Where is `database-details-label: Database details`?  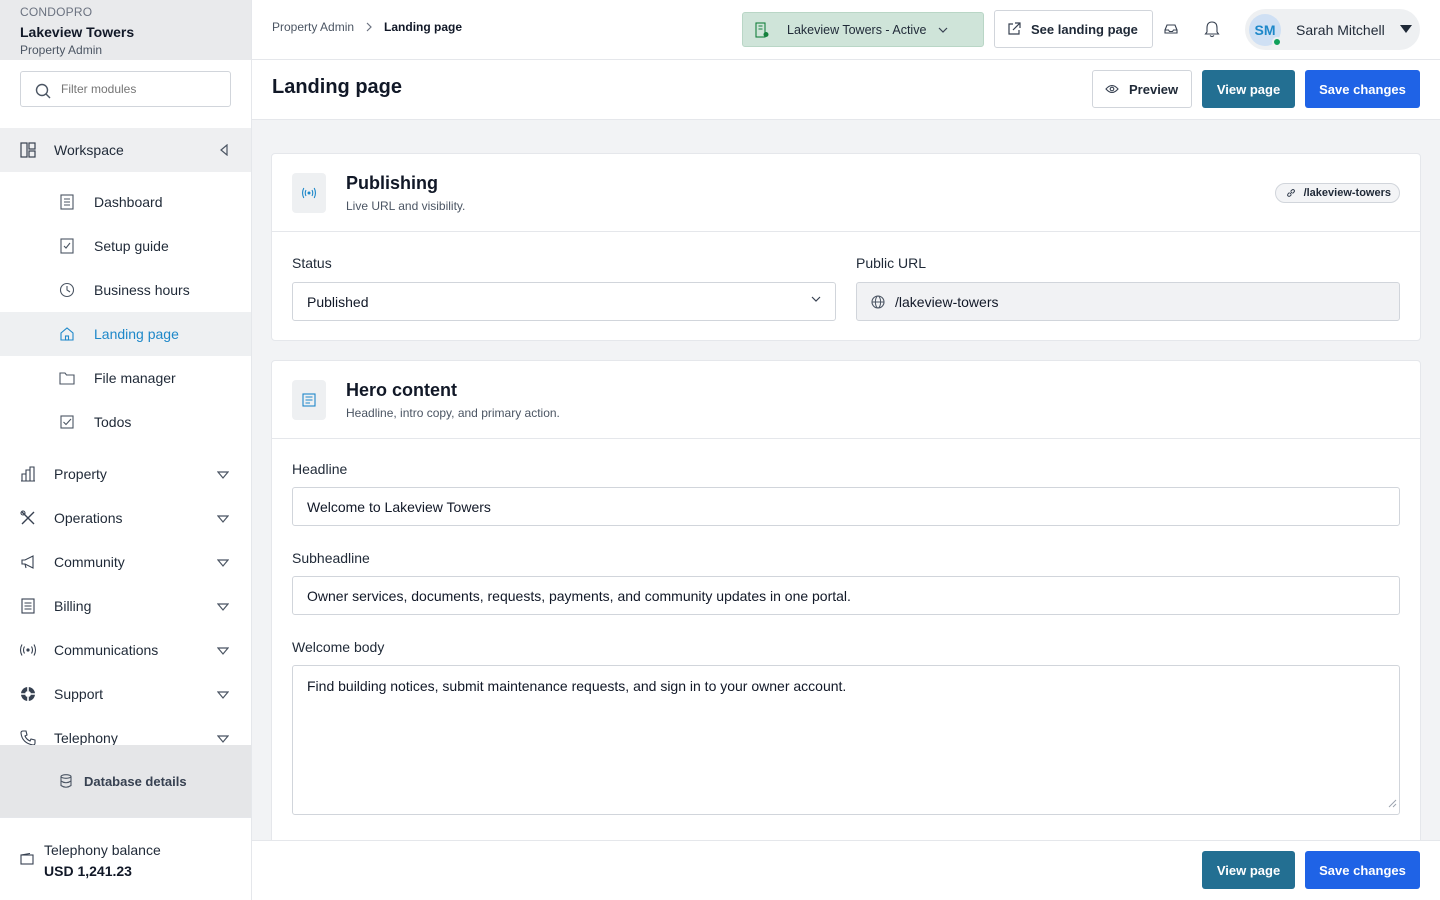 database-details-label: Database details is located at coordinates (135, 781).